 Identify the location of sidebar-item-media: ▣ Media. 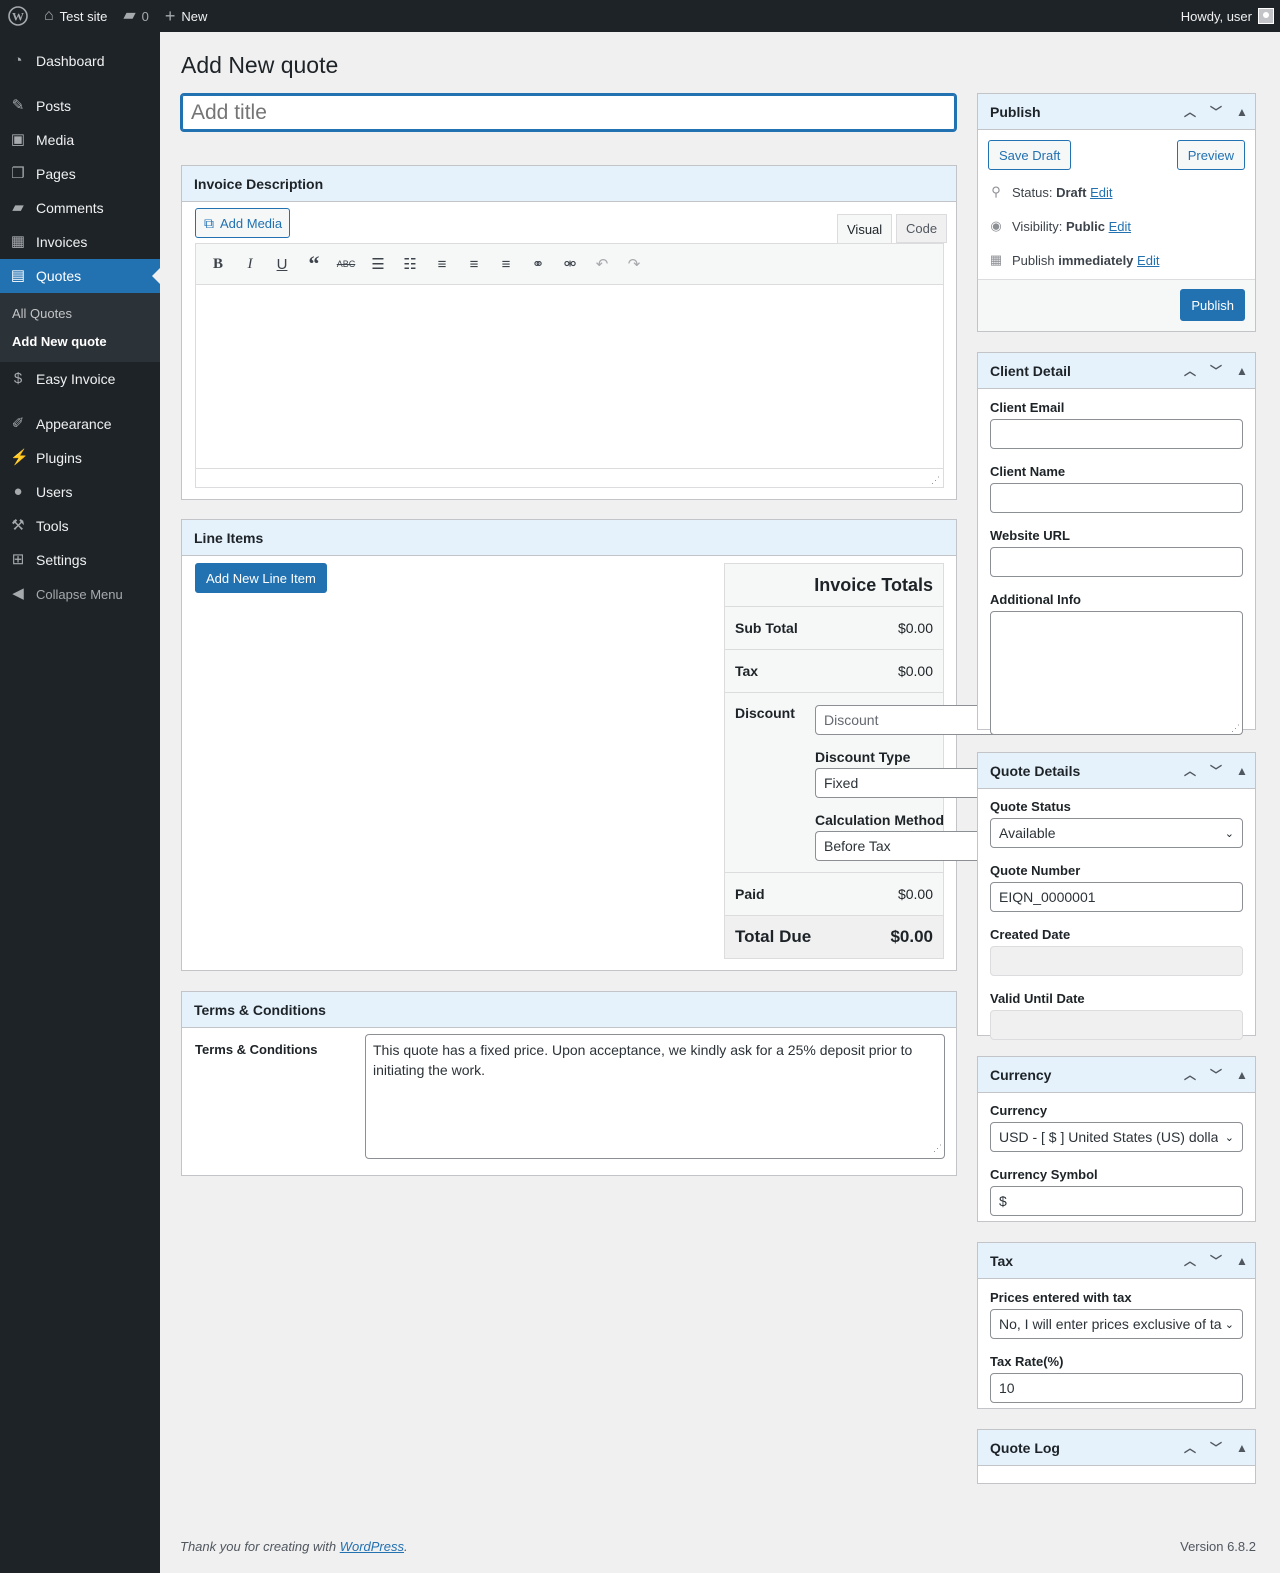
(80, 140).